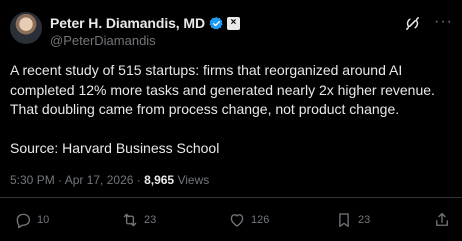  Describe the element at coordinates (216, 22) in the screenshot. I see `verified-badge-icon` at that location.